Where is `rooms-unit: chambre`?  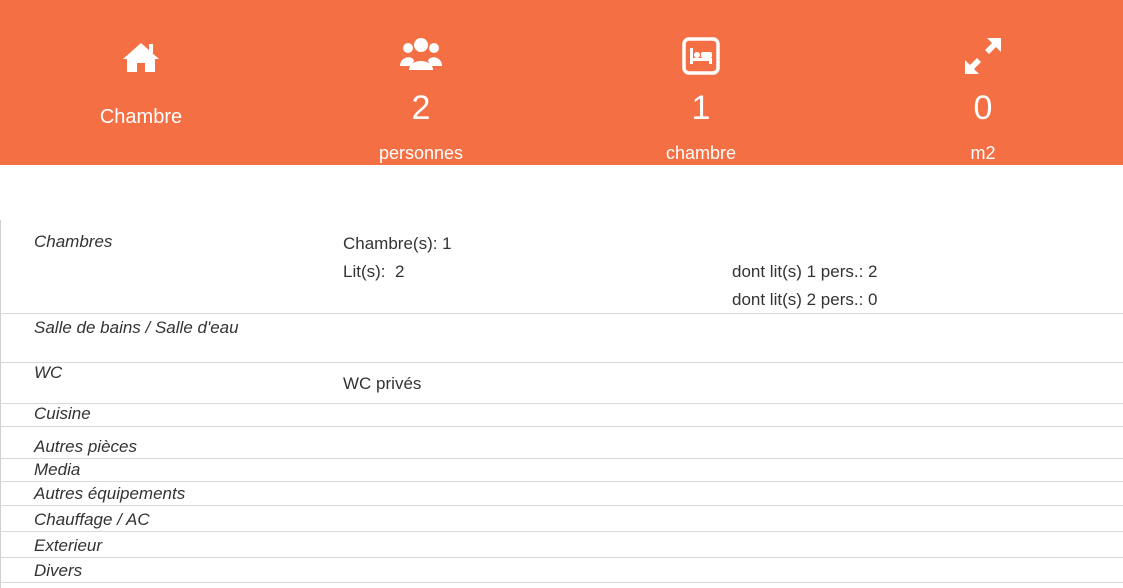
rooms-unit: chambre is located at coordinates (701, 153).